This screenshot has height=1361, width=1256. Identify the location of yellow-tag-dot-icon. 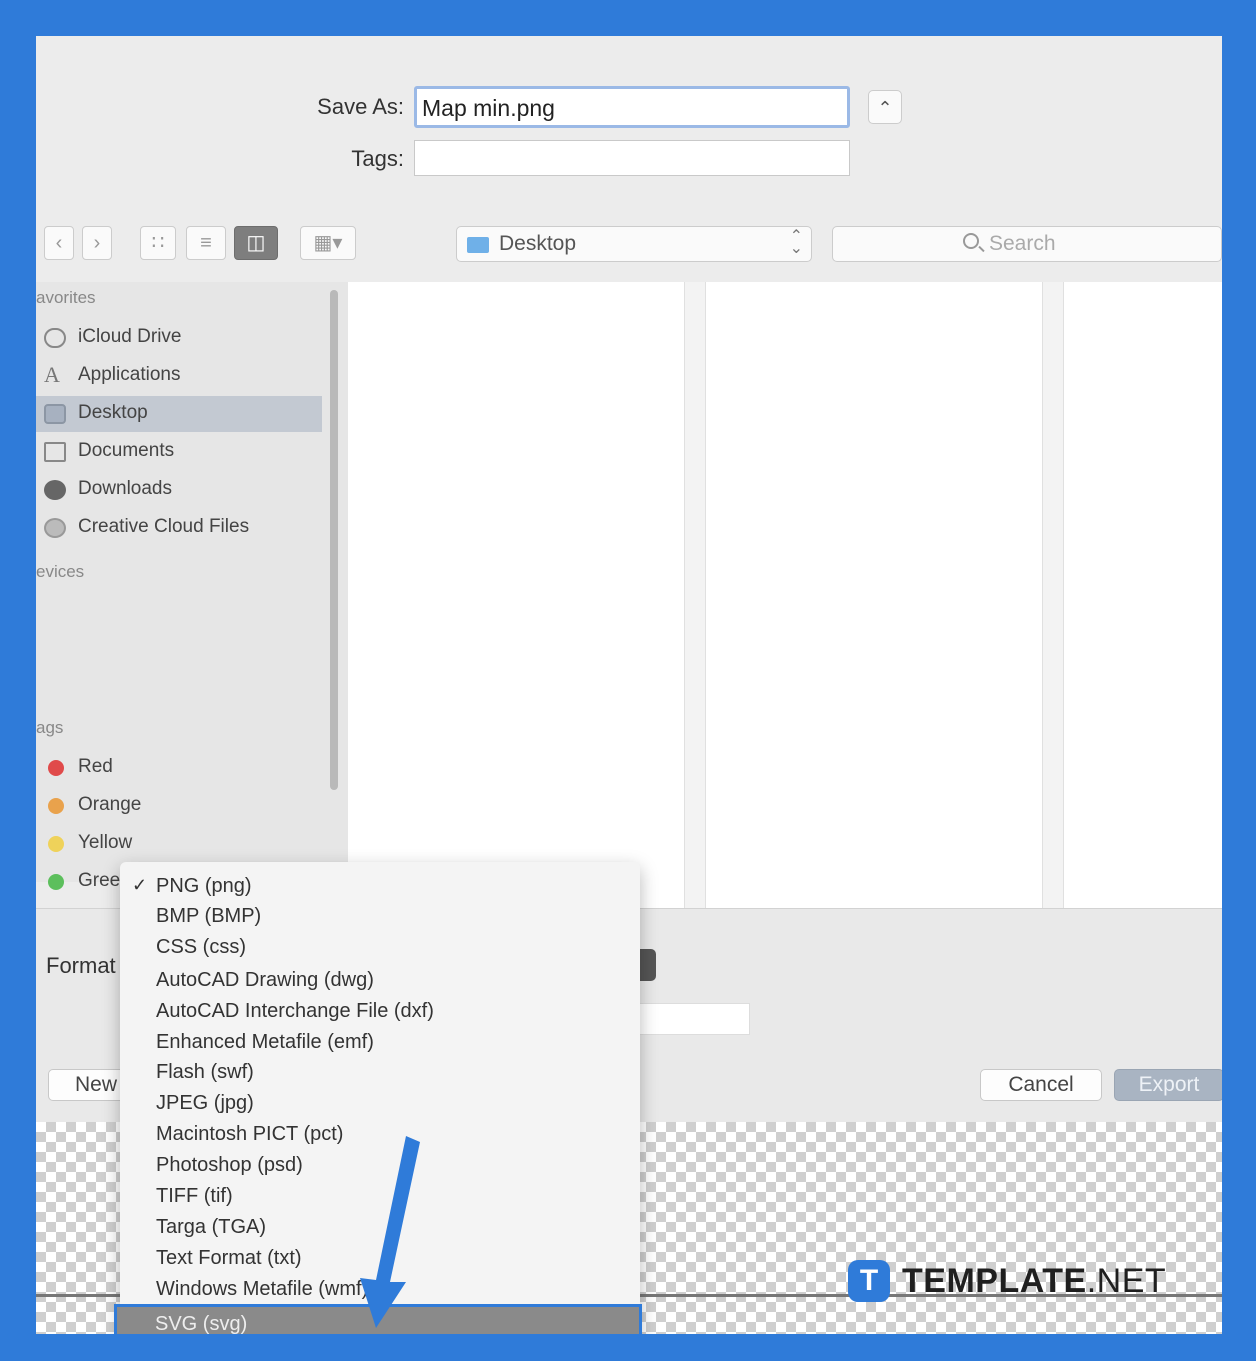
(56, 844).